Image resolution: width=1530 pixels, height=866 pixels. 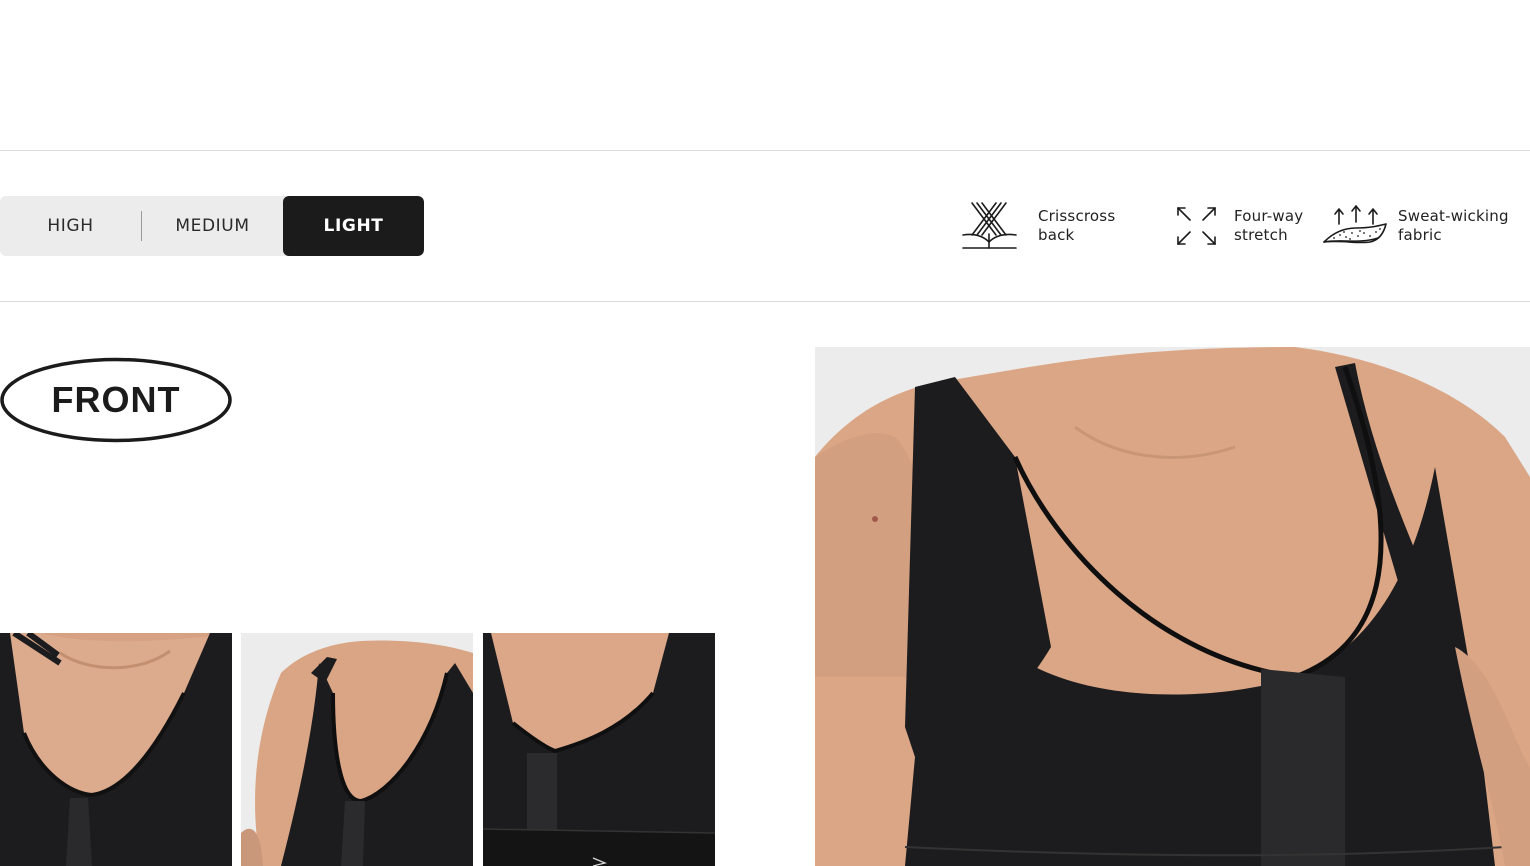 I want to click on front-view-badge: FRONT, so click(x=116, y=400).